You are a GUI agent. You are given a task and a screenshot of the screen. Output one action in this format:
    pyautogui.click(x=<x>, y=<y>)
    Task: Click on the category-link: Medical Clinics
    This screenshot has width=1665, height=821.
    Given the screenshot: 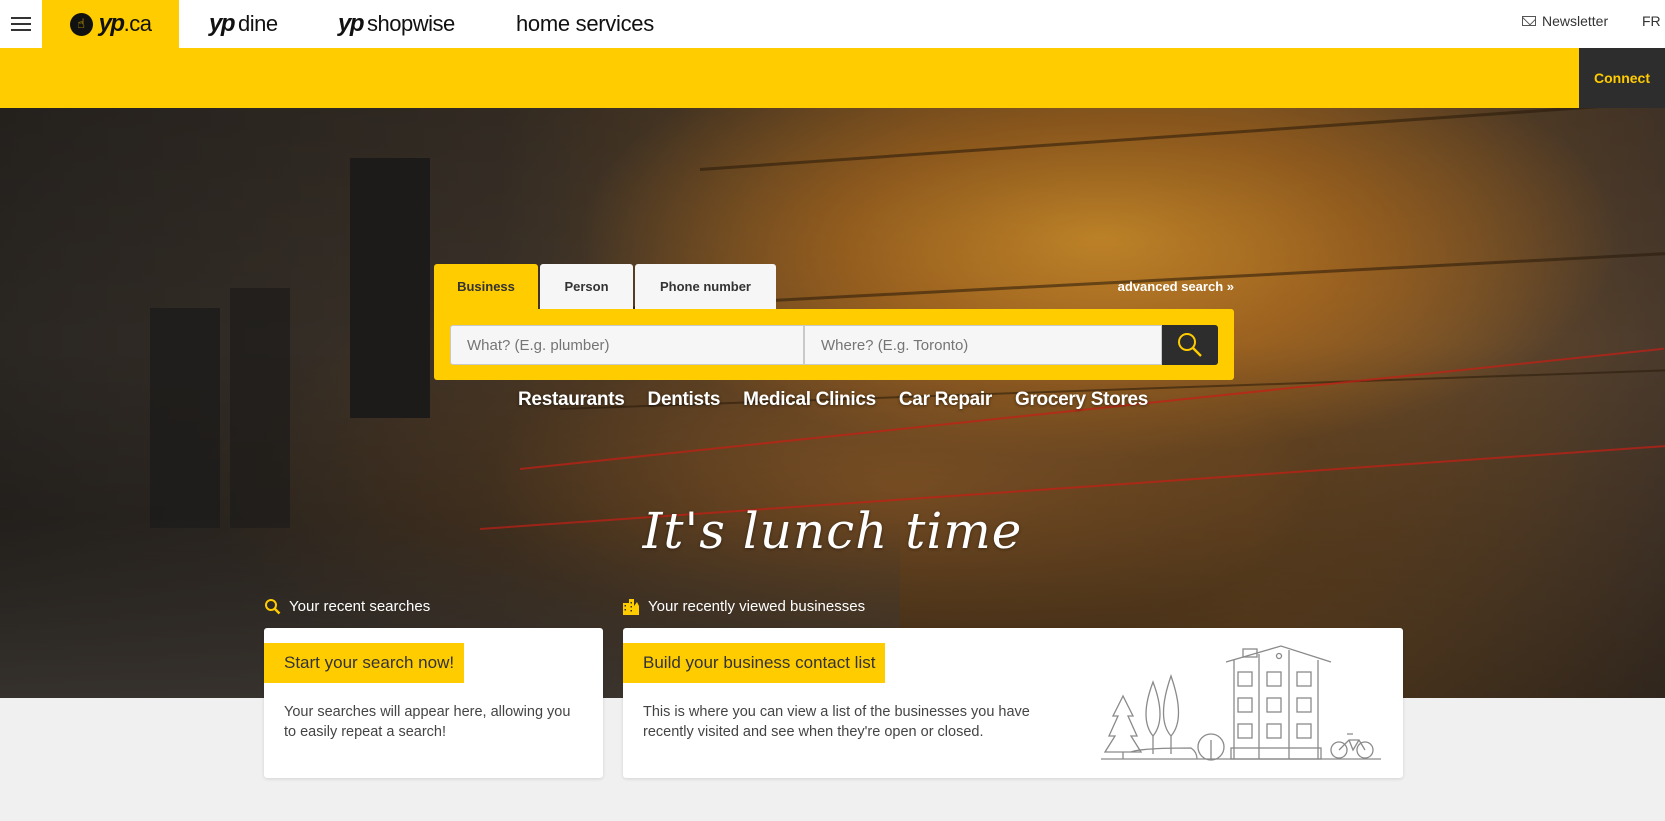 What is the action you would take?
    pyautogui.click(x=809, y=400)
    